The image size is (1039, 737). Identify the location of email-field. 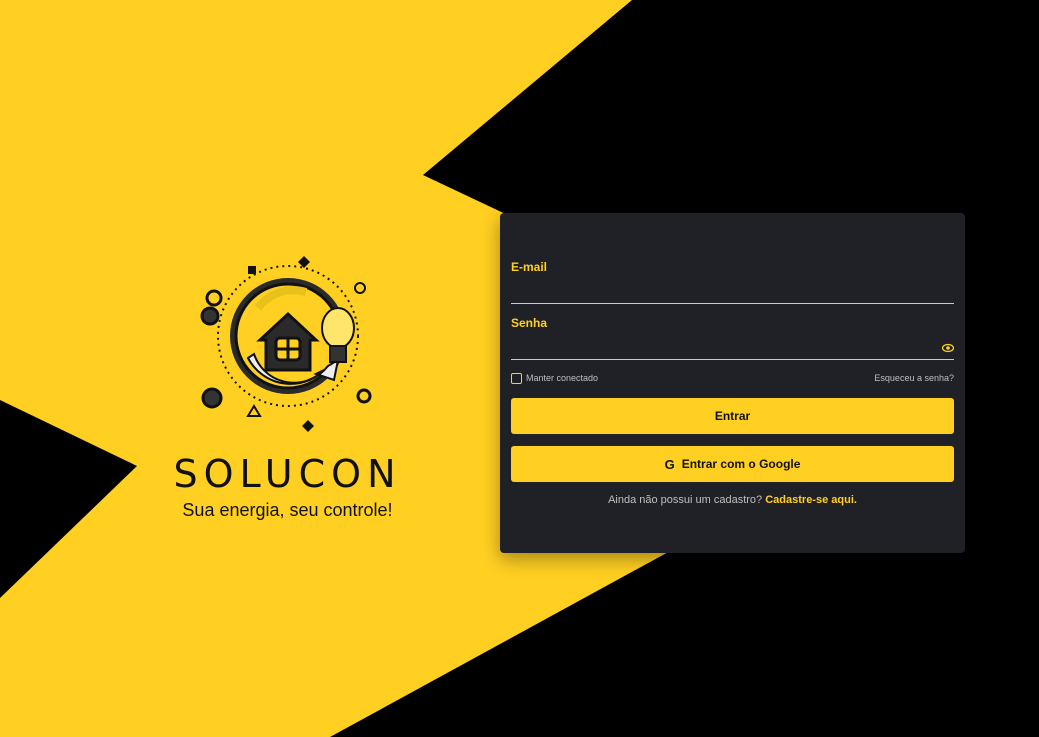
(723, 293).